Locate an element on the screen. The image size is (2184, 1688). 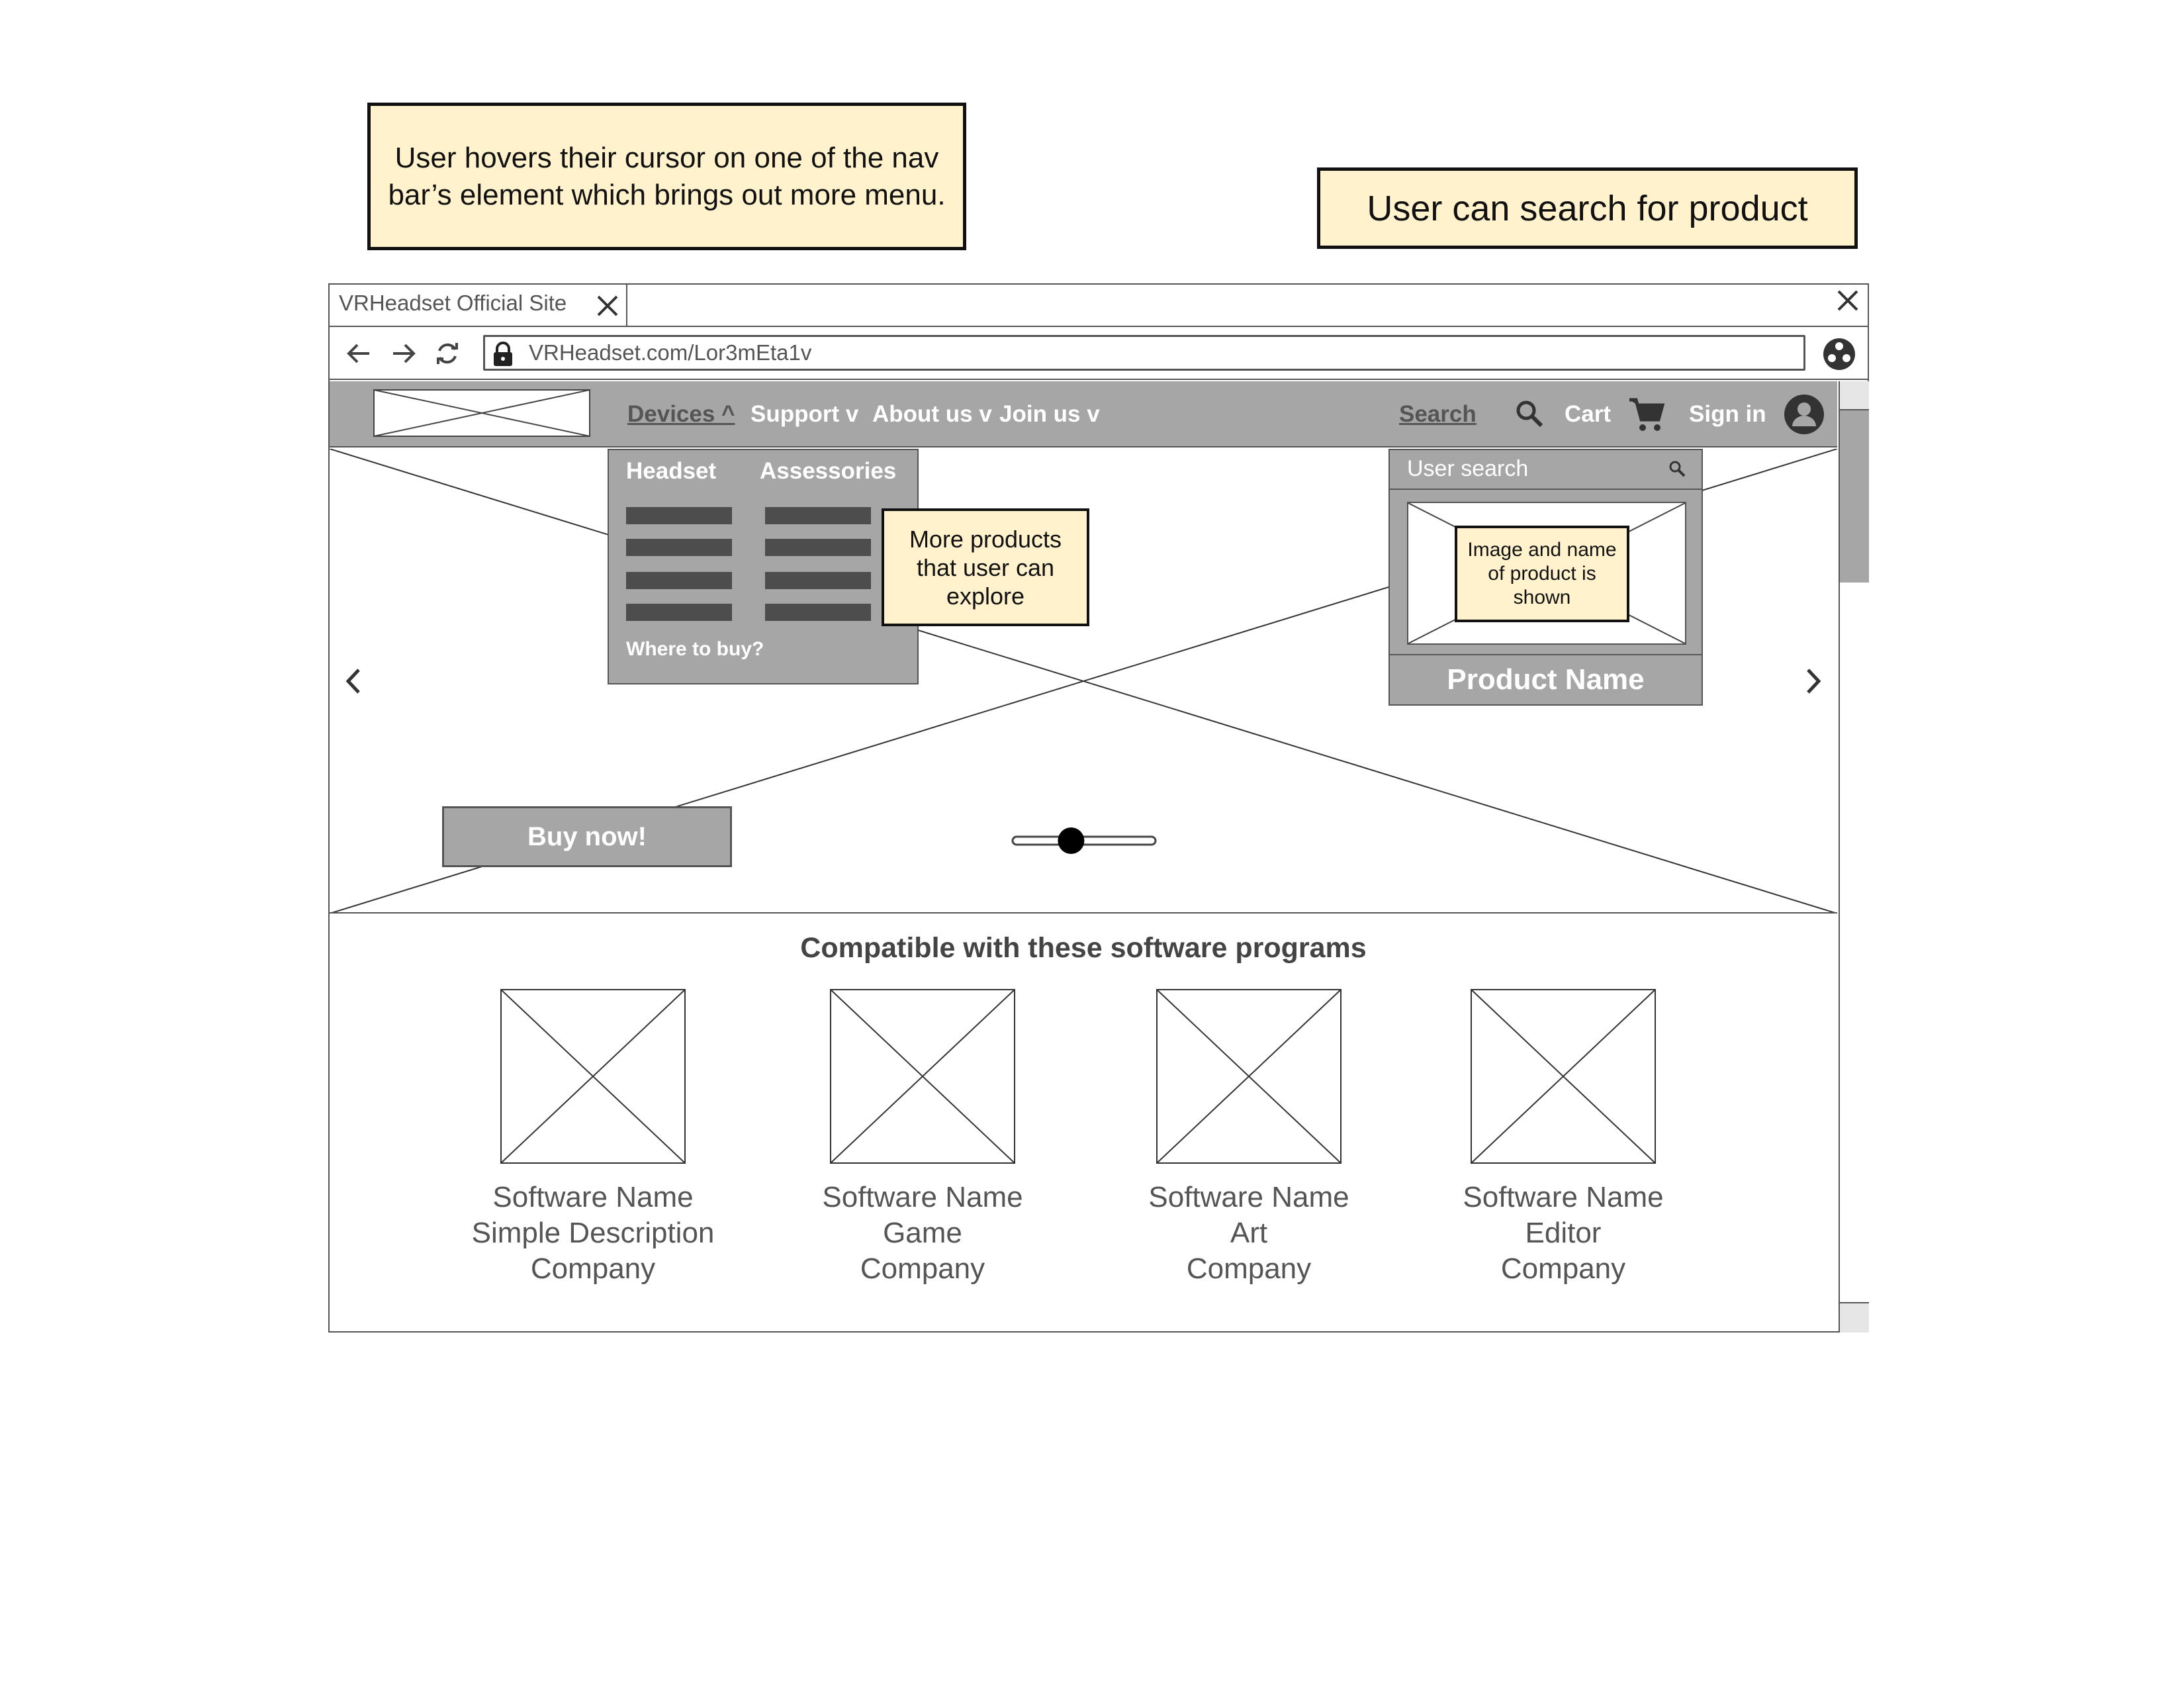
carousel-slider is located at coordinates (1084, 841).